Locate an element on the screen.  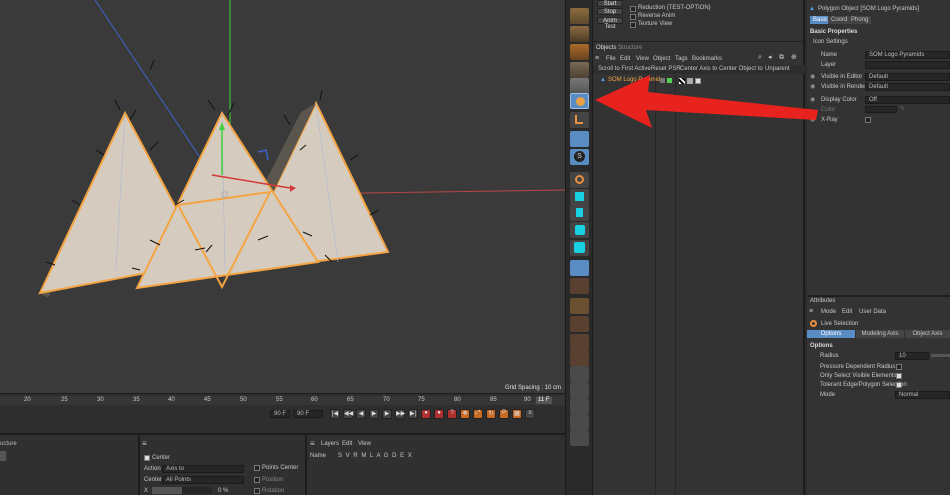
weld-icon is located at coordinates (579, 438).